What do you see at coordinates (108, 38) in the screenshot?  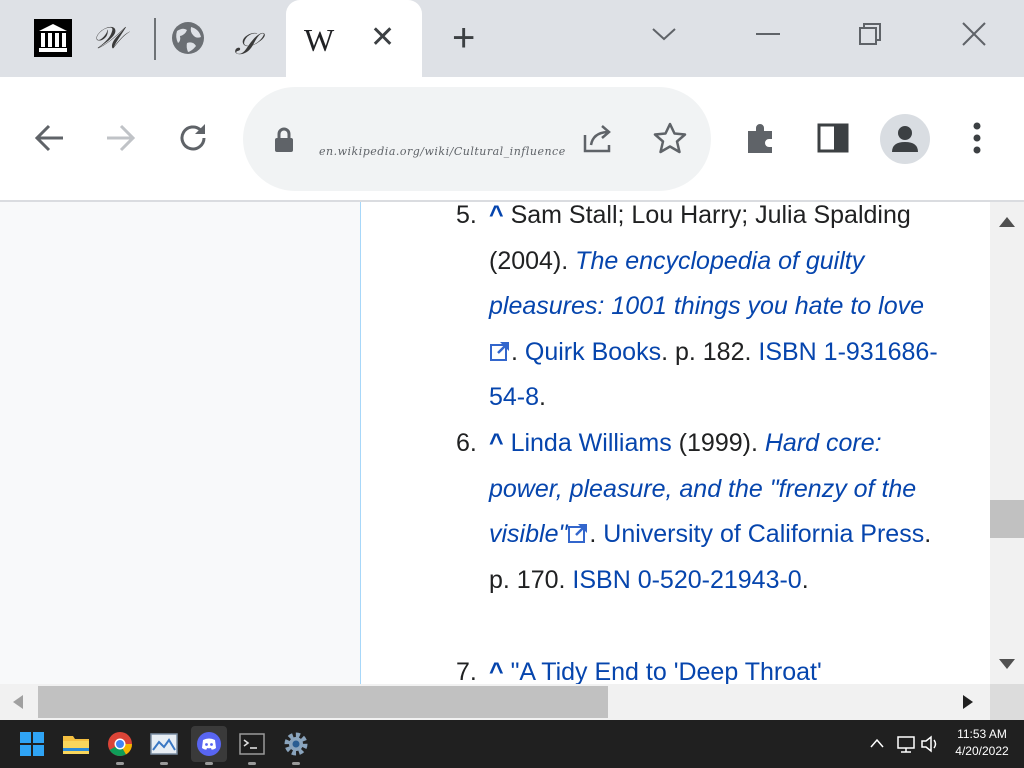 I see `archive-tab-title: 𝒲` at bounding box center [108, 38].